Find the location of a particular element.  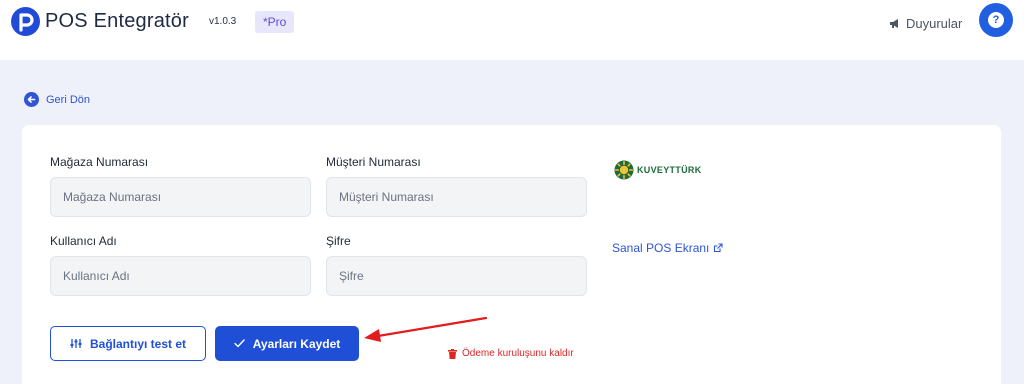

virtual-pos-link: Sanal POS Ekranı is located at coordinates (667, 248).